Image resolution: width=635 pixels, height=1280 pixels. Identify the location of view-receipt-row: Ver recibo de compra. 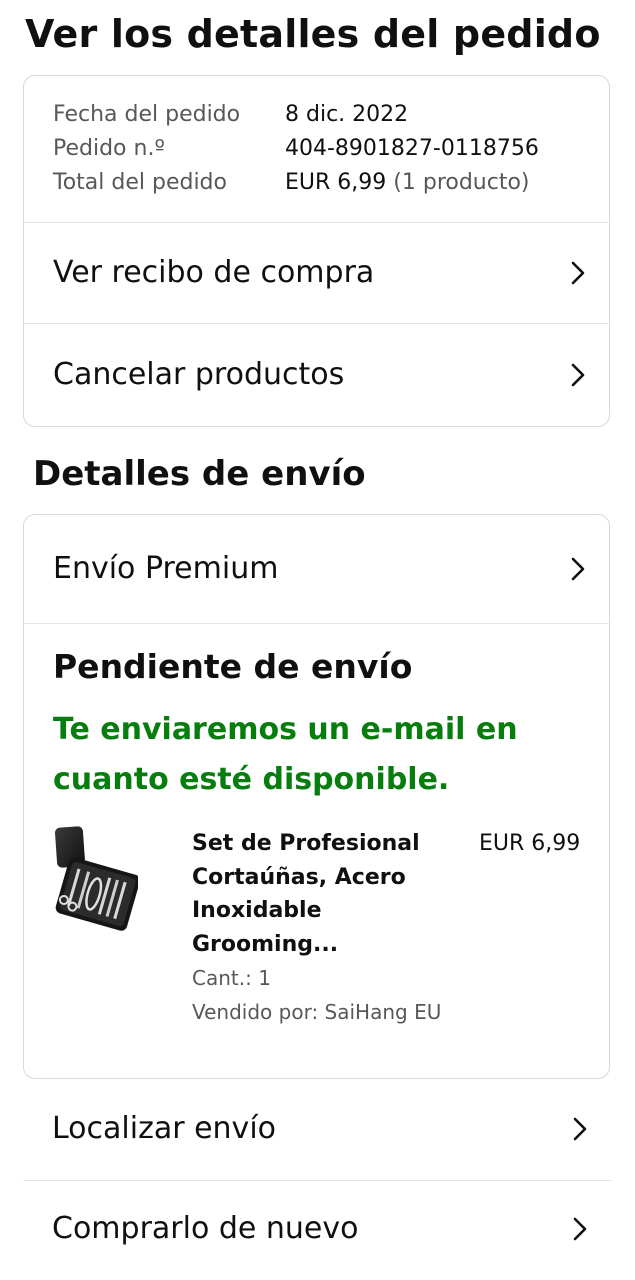
(316, 273).